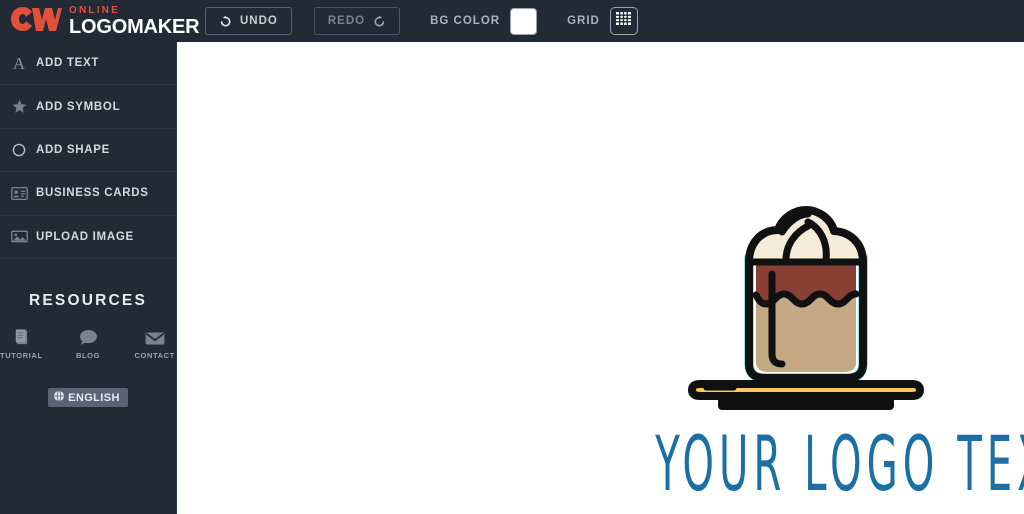 The width and height of the screenshot is (1024, 514). I want to click on circle-icon, so click(19, 150).